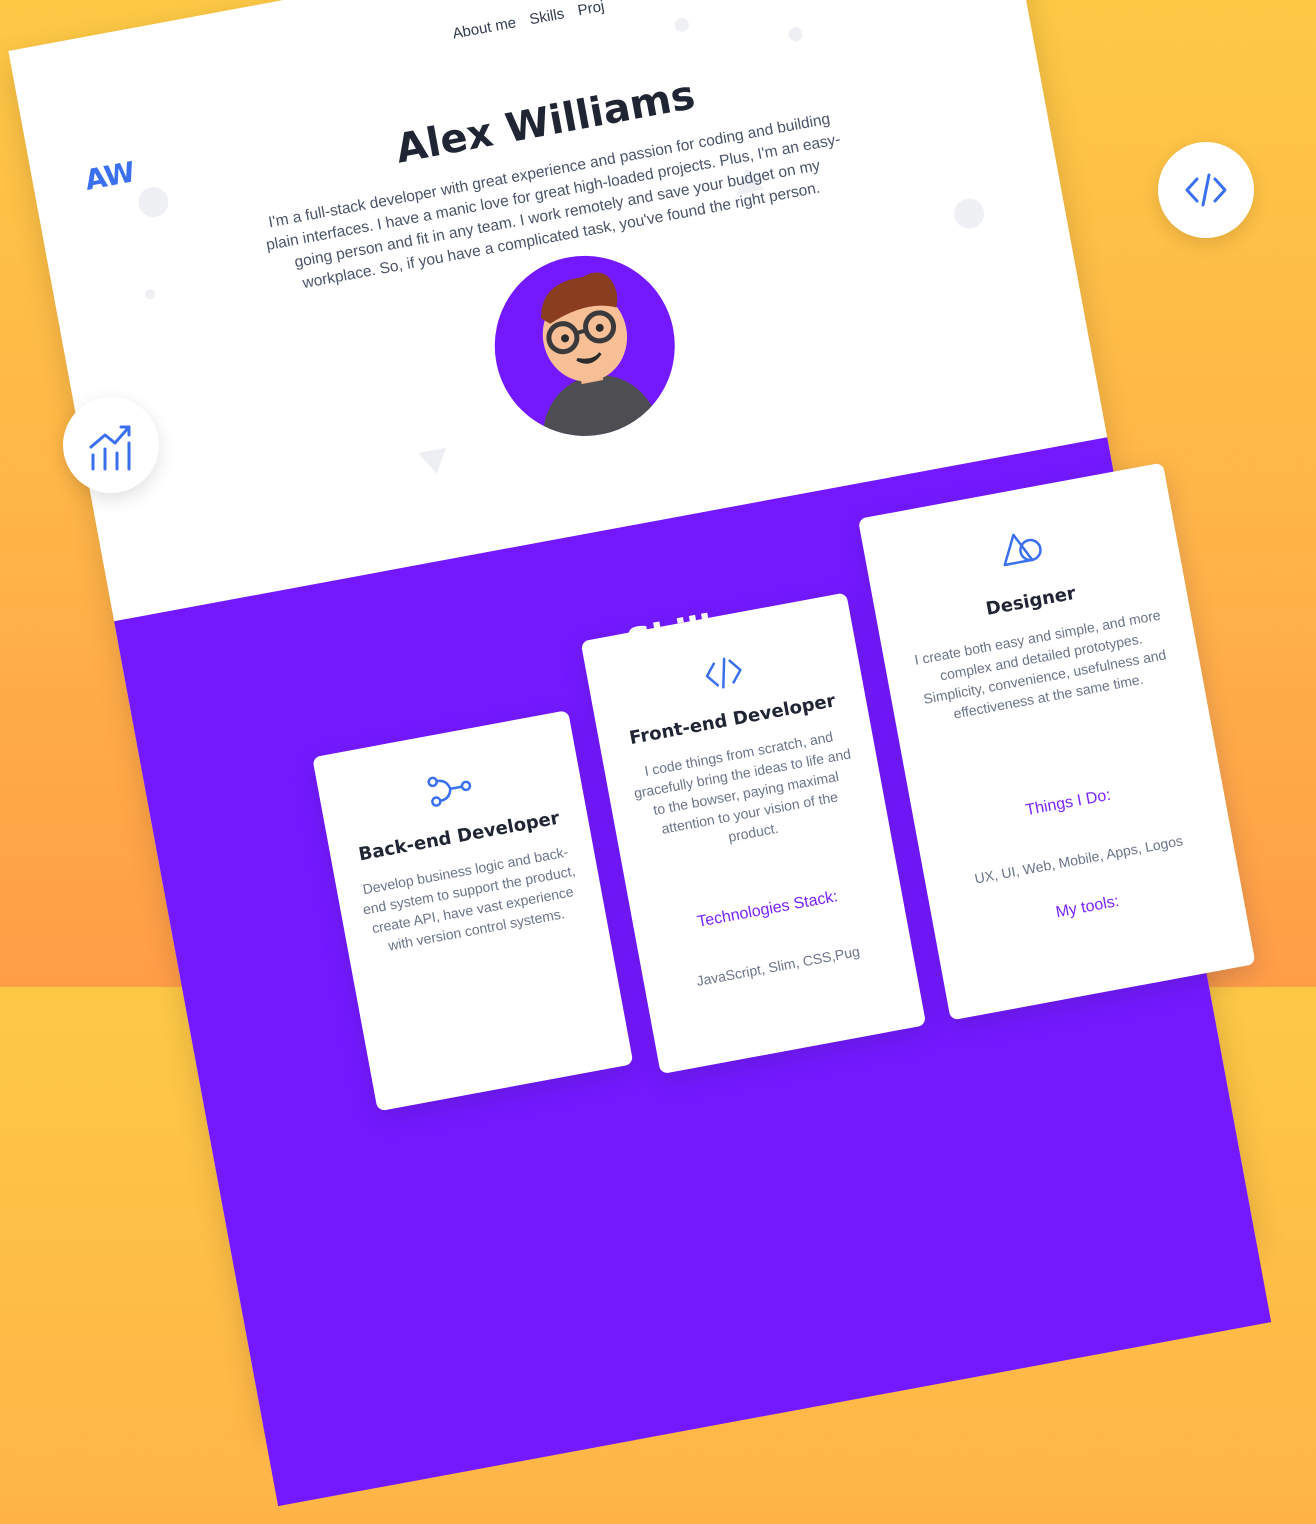 The image size is (1316, 1524). Describe the element at coordinates (778, 966) in the screenshot. I see `card-list: JavaScript, Slim, CSS,Pug` at that location.